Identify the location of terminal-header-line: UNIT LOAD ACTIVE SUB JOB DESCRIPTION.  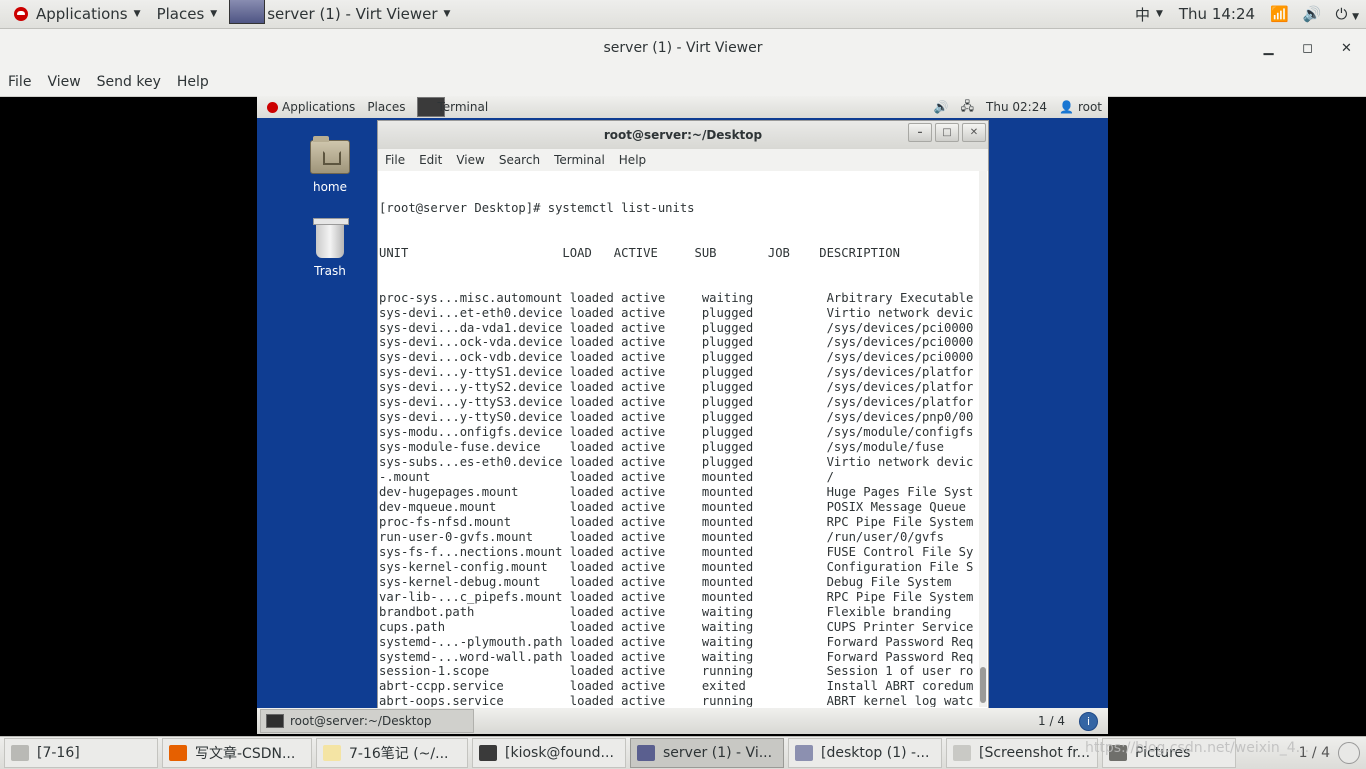
(639, 252).